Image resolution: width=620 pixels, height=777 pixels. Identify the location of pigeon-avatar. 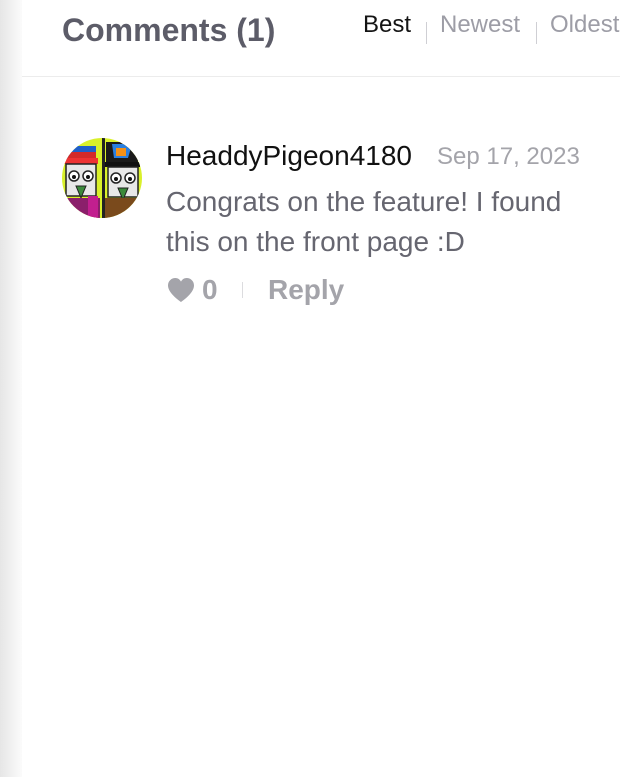
(102, 178).